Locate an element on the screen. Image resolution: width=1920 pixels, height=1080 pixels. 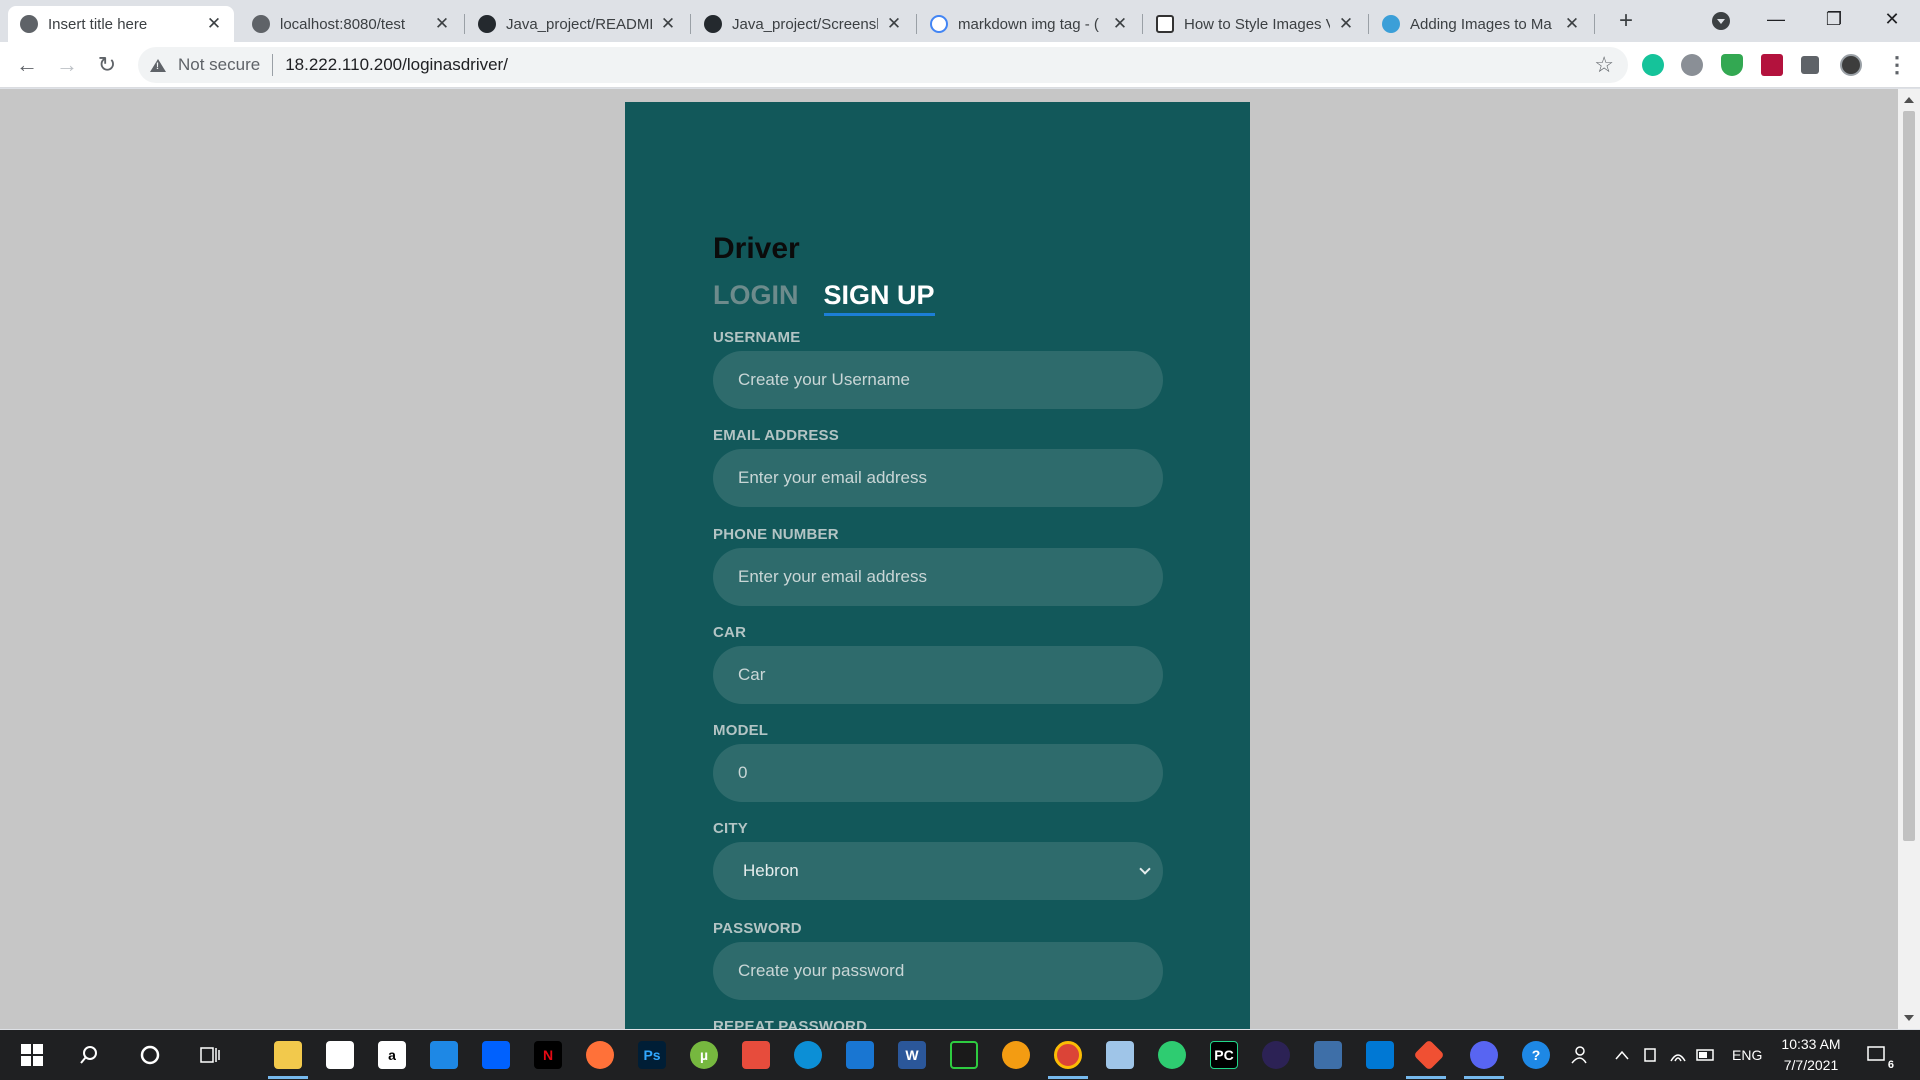
edge-icon is located at coordinates (808, 1055).